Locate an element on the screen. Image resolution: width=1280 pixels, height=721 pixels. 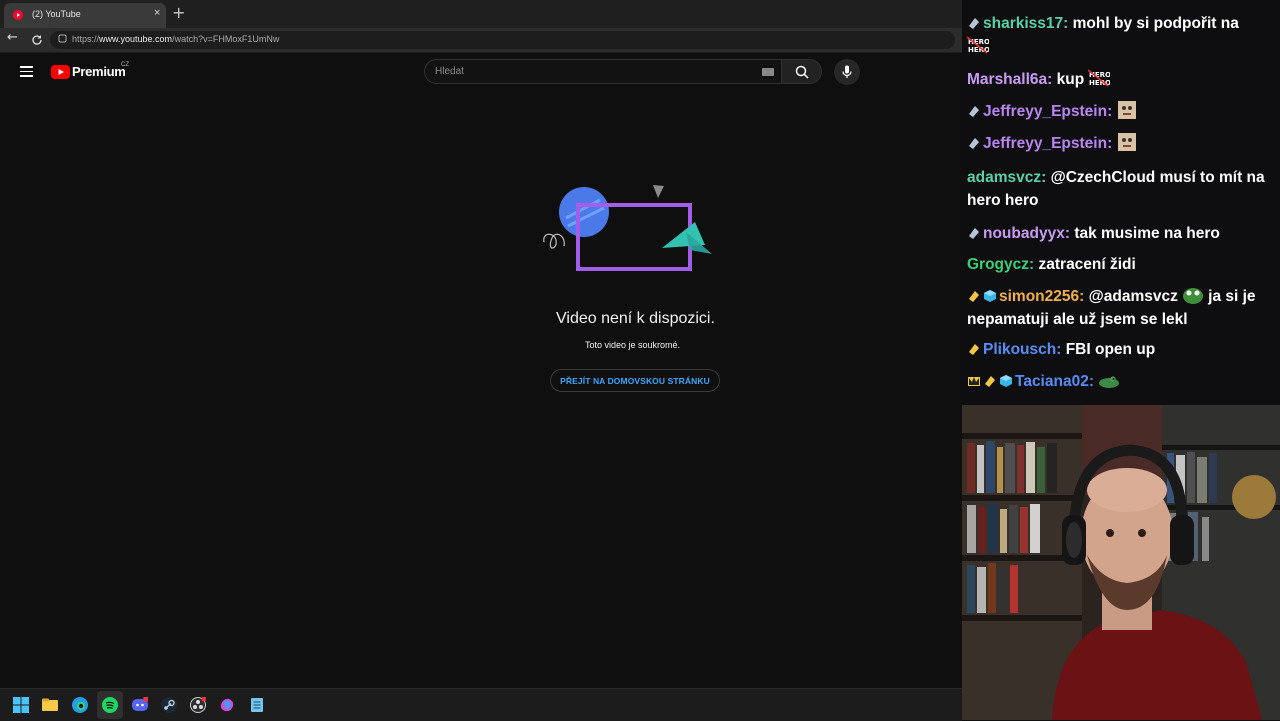
chat-text: mohl by si podpořit na is located at coordinates (1155, 23).